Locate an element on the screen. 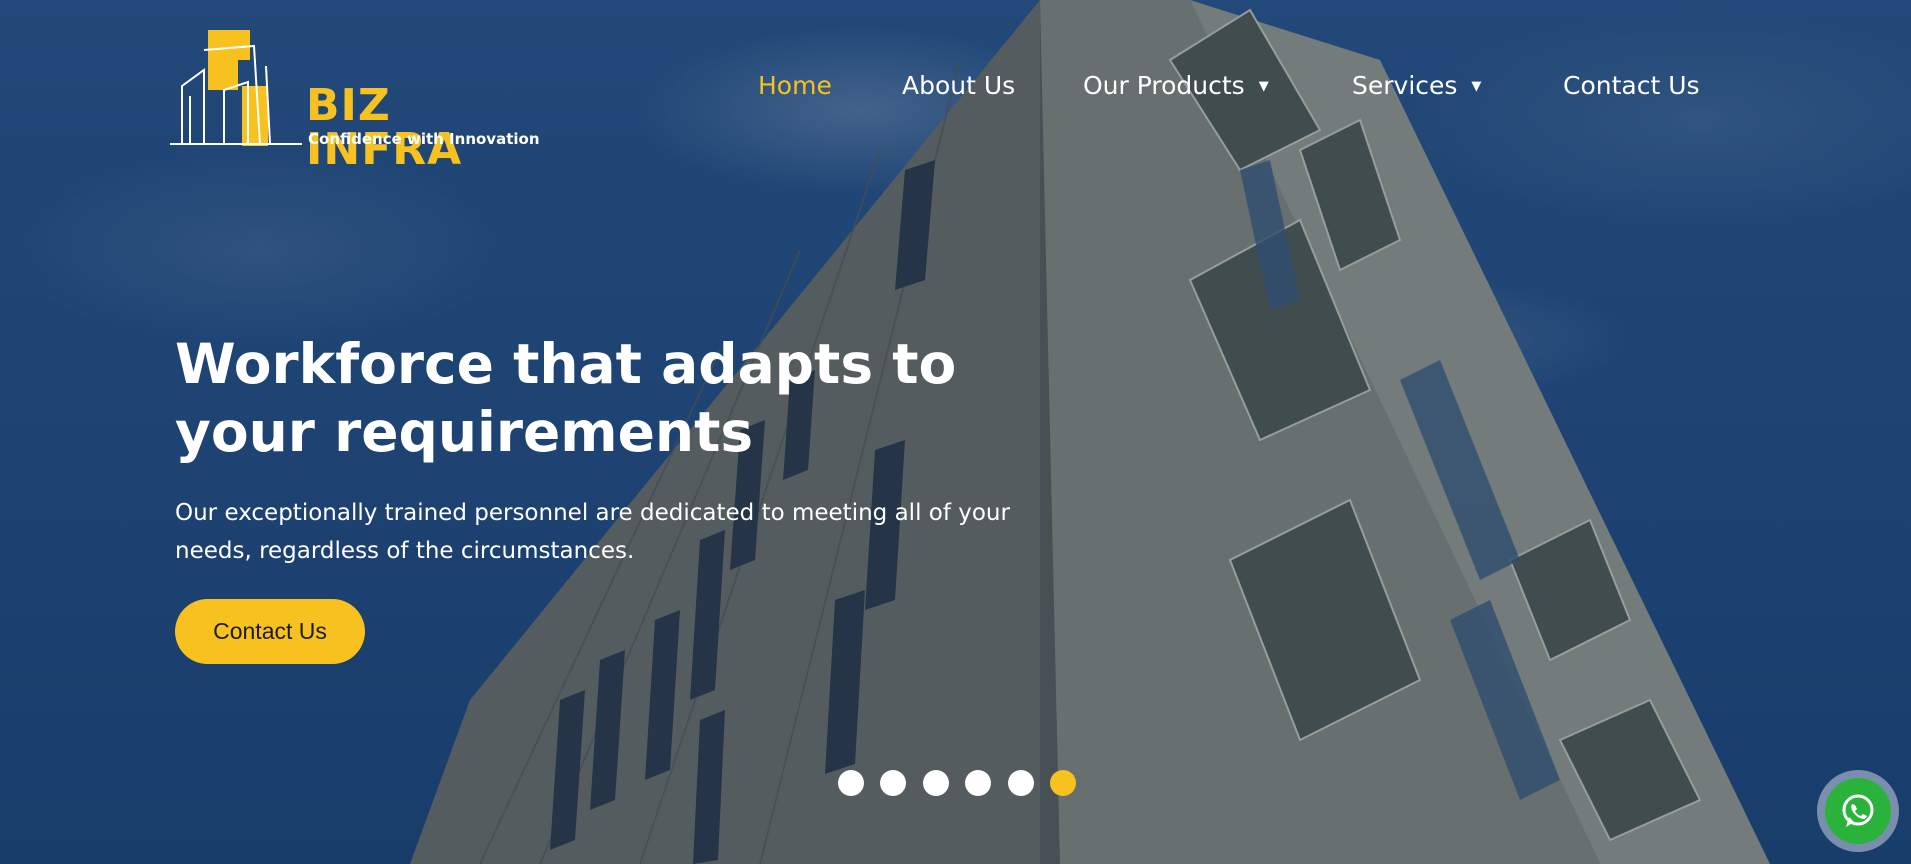  hero-headline-line-1: Workforce that adapts to is located at coordinates (566, 364).